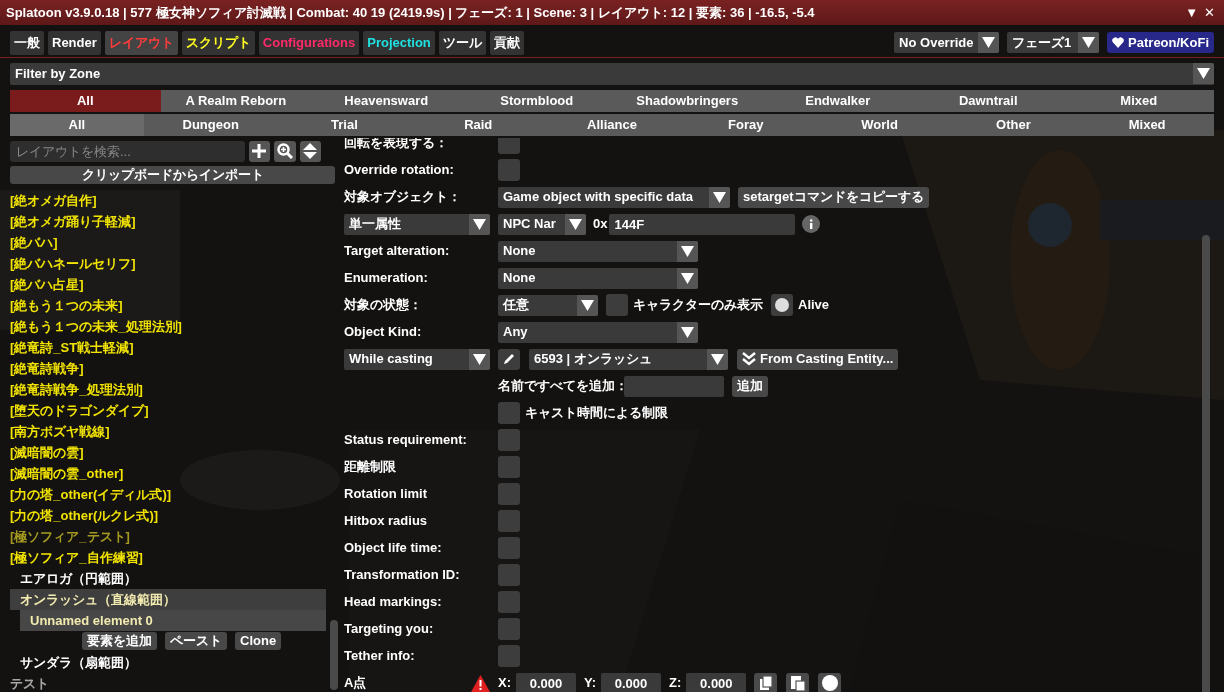 Image resolution: width=1224 pixels, height=692 pixels. Describe the element at coordinates (173, 620) in the screenshot. I see `element-item: Unnamed element 0` at that location.